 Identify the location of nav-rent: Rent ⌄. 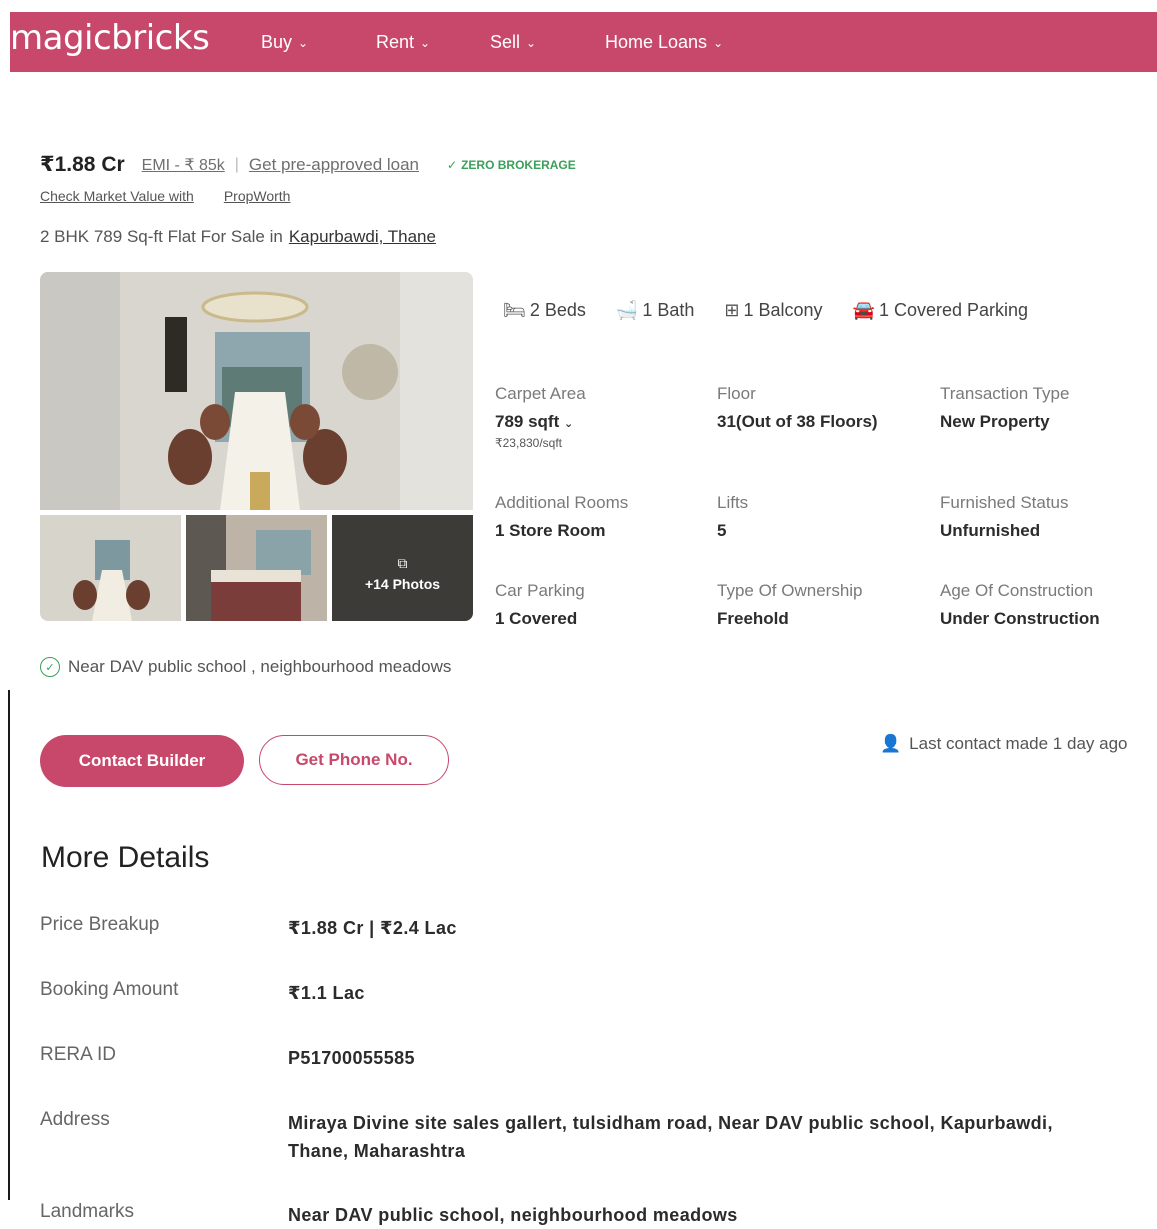
(403, 42).